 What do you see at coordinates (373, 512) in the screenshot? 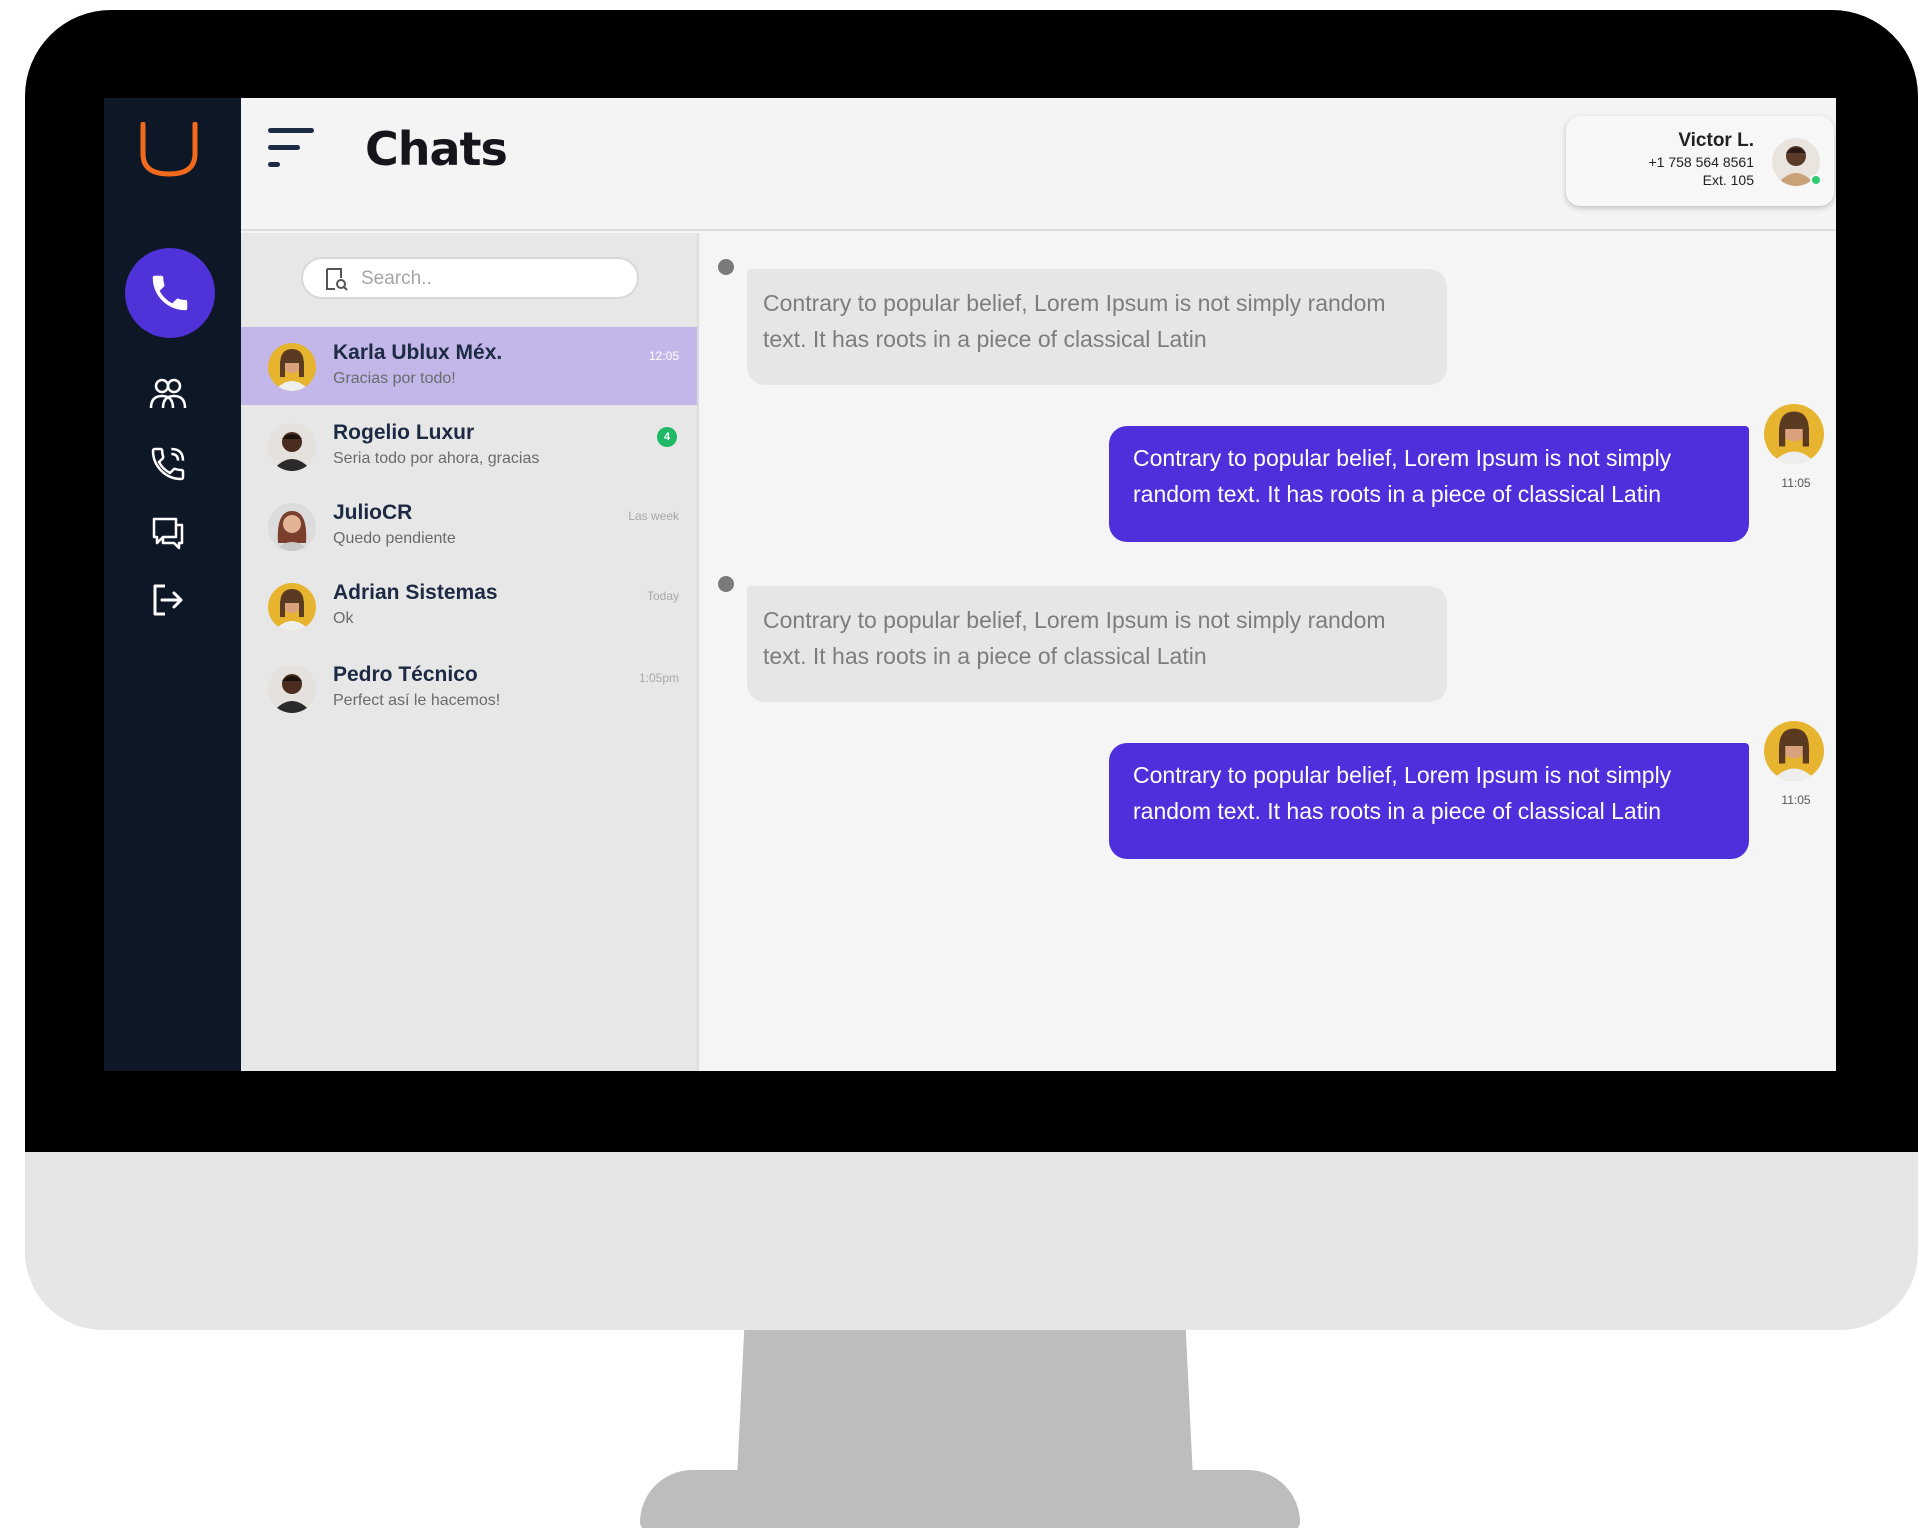
I see `chat-name: JulioCR` at bounding box center [373, 512].